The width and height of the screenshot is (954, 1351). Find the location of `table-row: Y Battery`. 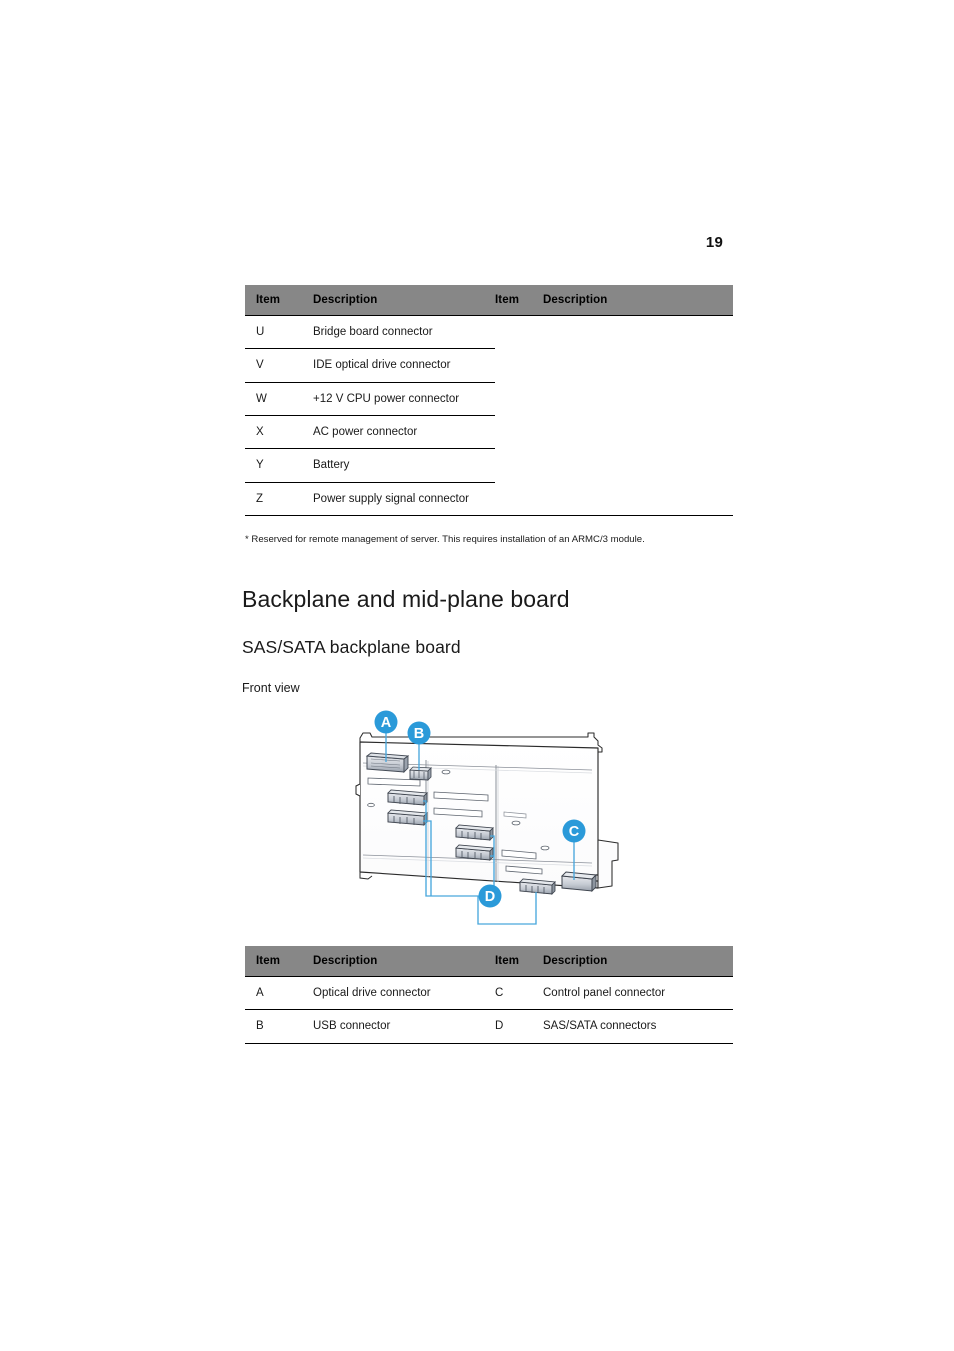

table-row: Y Battery is located at coordinates (489, 465).